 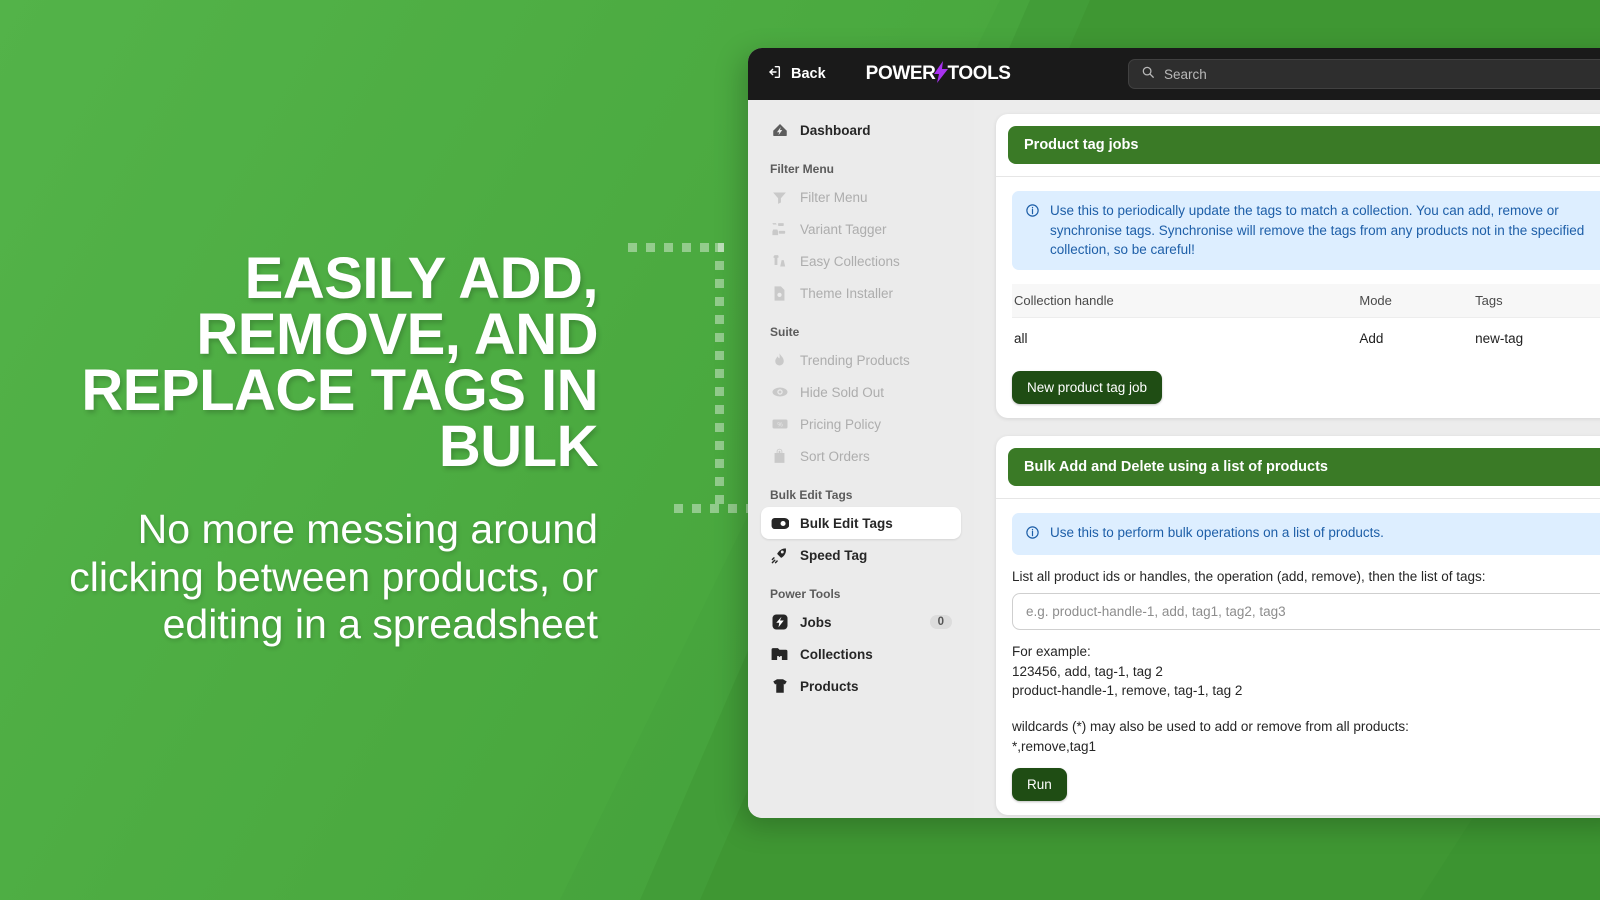 I want to click on logo-text-tools: TOOLS, so click(x=979, y=73).